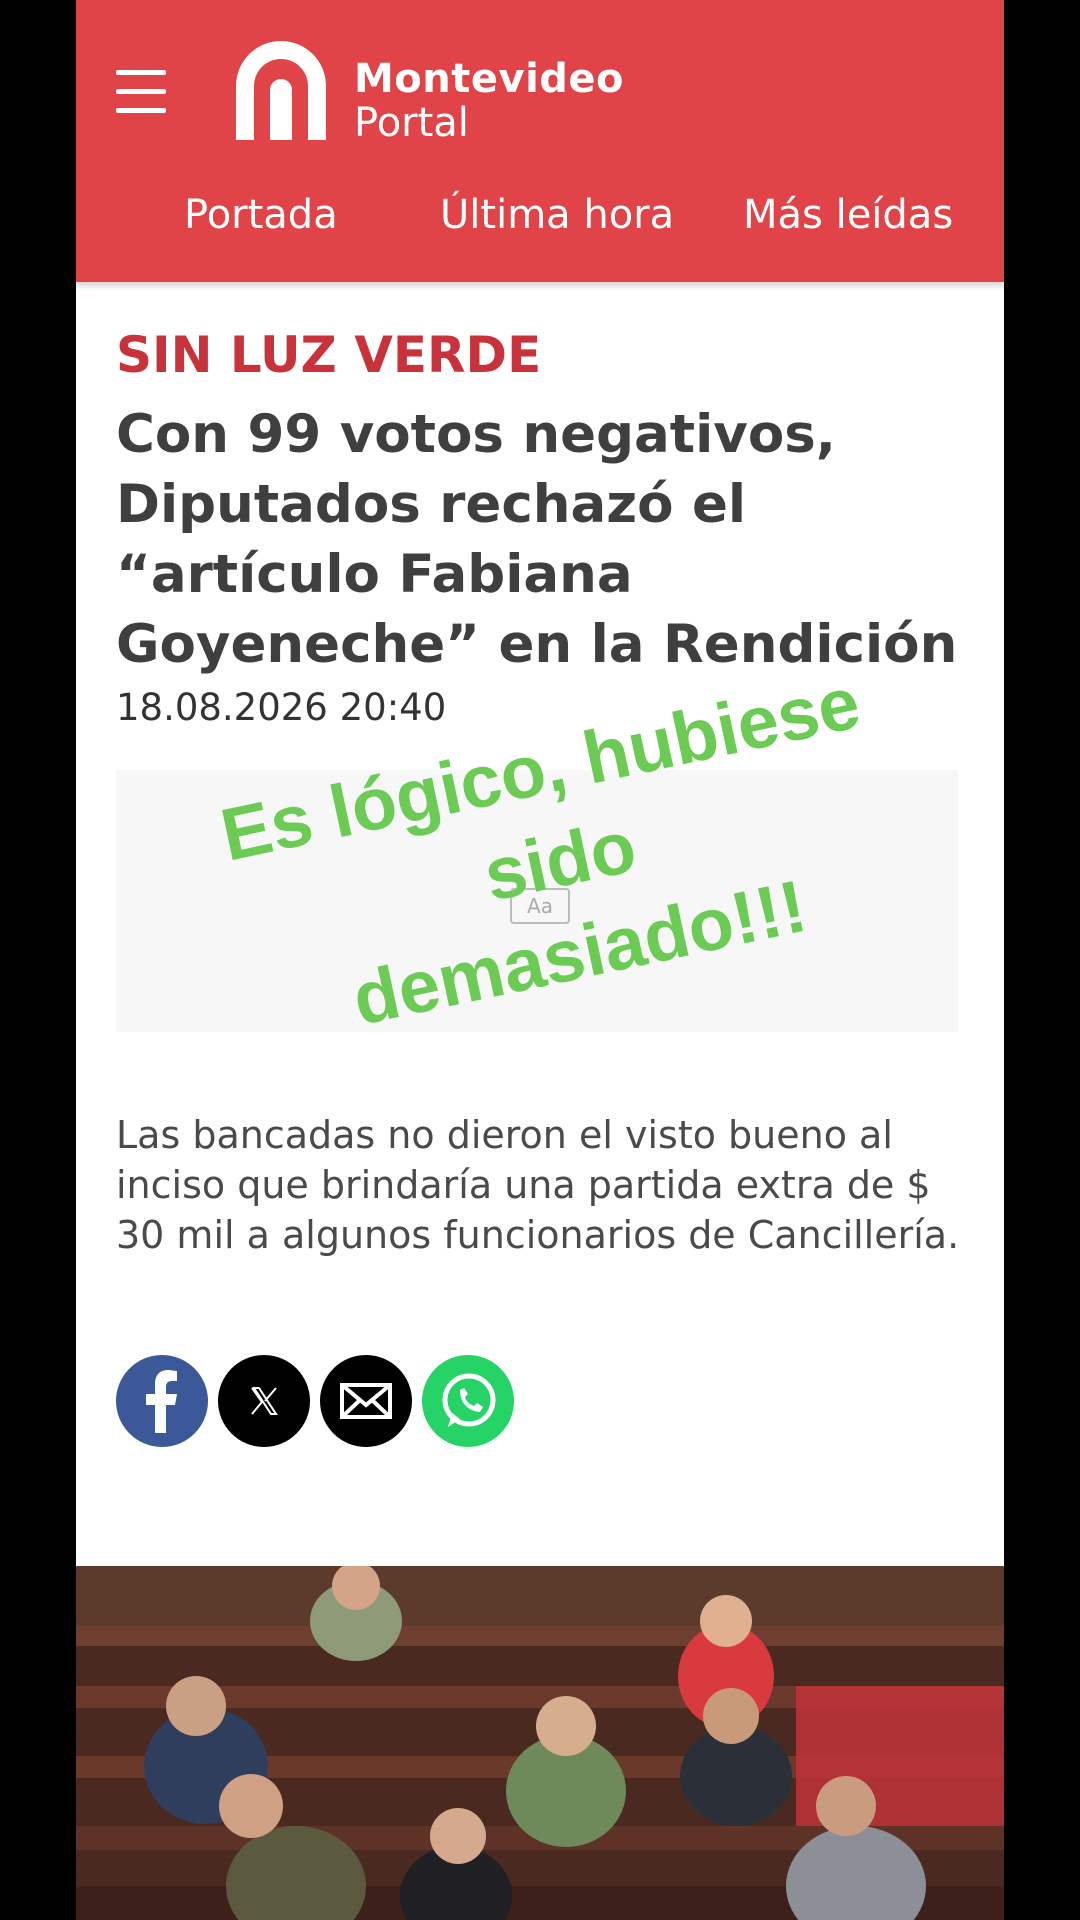  I want to click on article-kicker: SIN LUZ VERDE, so click(329, 355).